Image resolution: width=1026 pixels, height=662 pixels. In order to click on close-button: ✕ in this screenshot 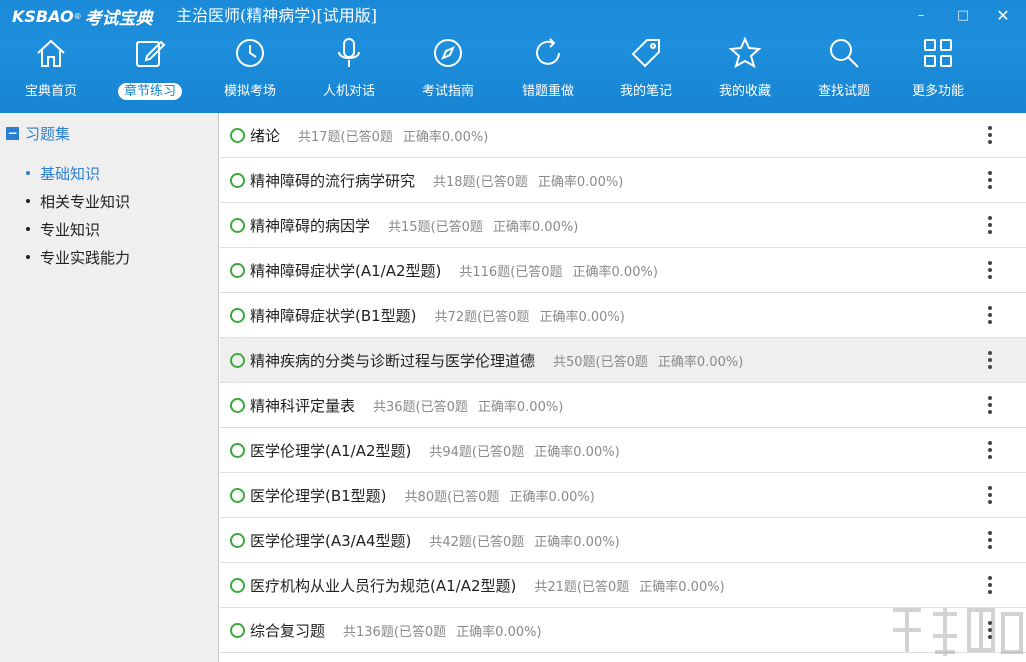, I will do `click(1003, 15)`.